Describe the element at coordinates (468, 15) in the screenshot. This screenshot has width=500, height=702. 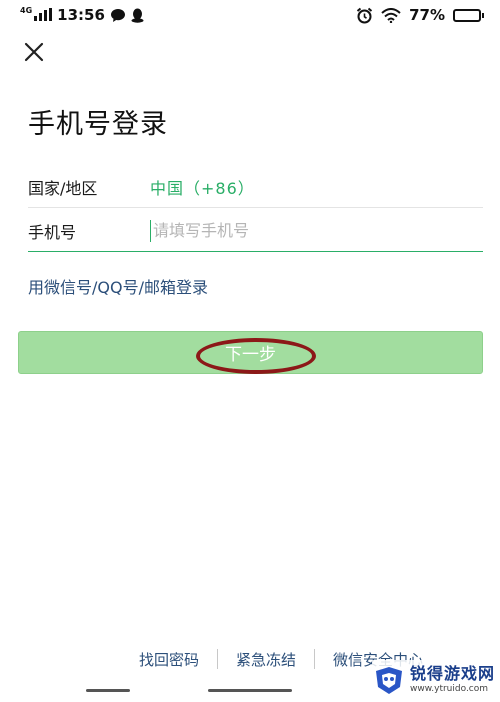
I see `battery-icon` at that location.